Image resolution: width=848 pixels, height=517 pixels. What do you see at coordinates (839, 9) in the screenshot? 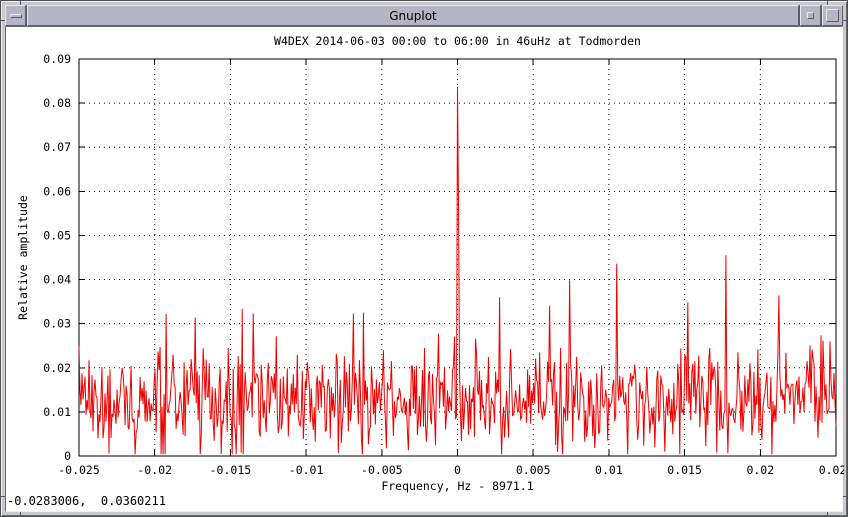
I see `resize-handle-top-right` at bounding box center [839, 9].